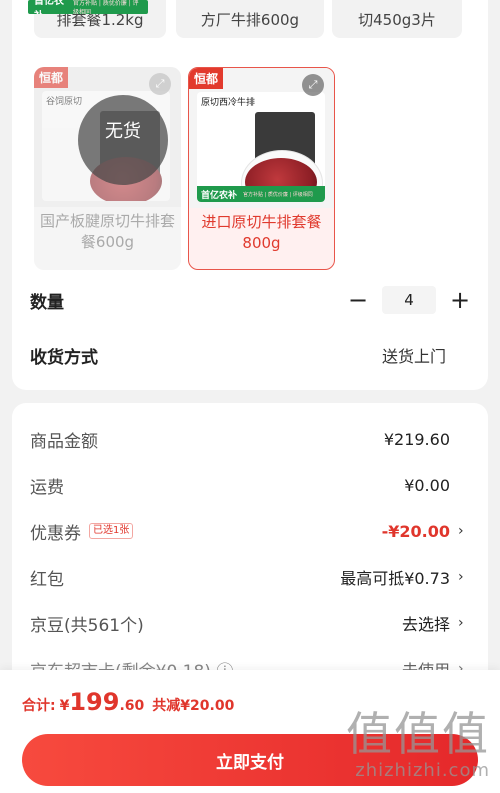  I want to click on goods-amount-value: ¥219.60, so click(416, 439).